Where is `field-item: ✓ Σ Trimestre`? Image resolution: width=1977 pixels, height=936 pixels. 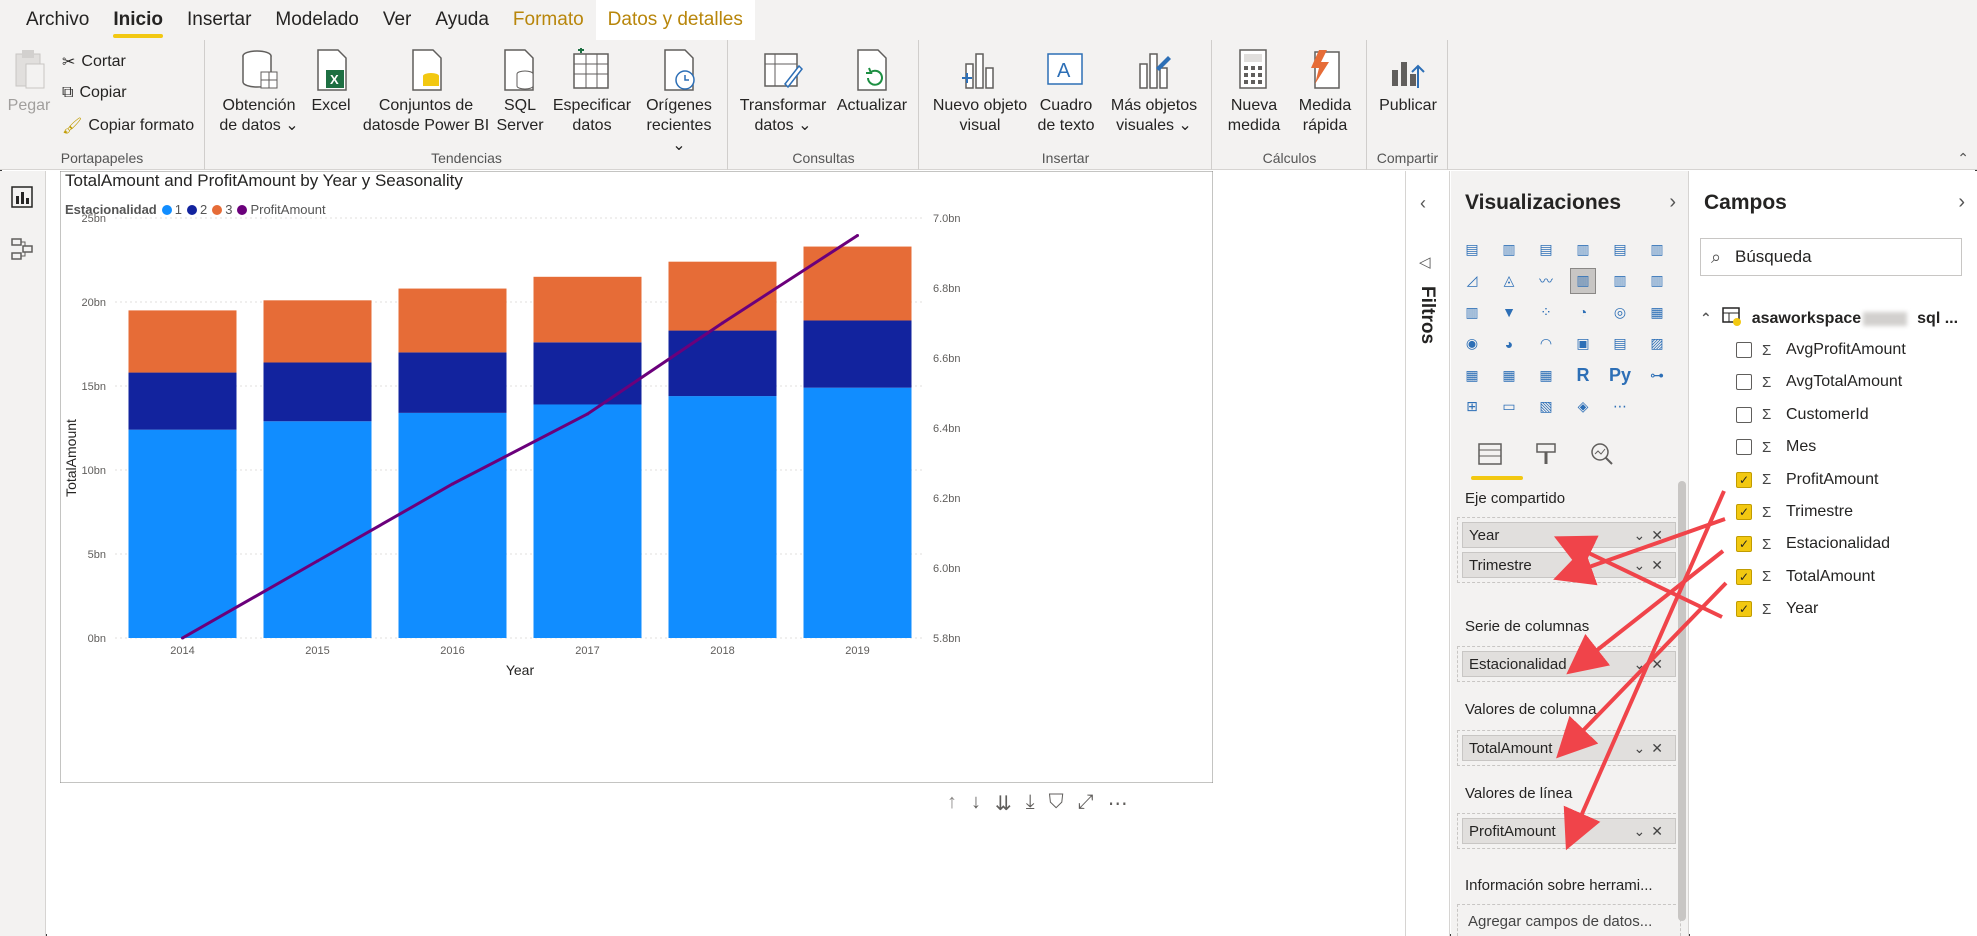 field-item: ✓ Σ Trimestre is located at coordinates (1794, 512).